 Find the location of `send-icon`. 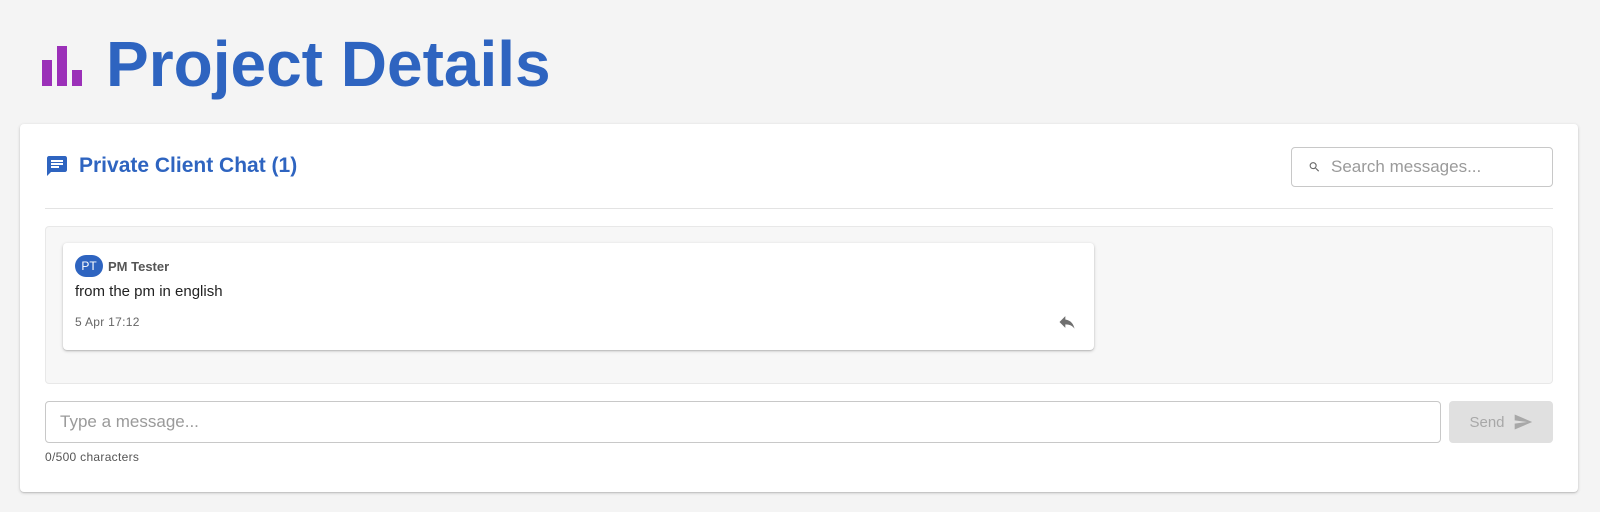

send-icon is located at coordinates (1523, 422).